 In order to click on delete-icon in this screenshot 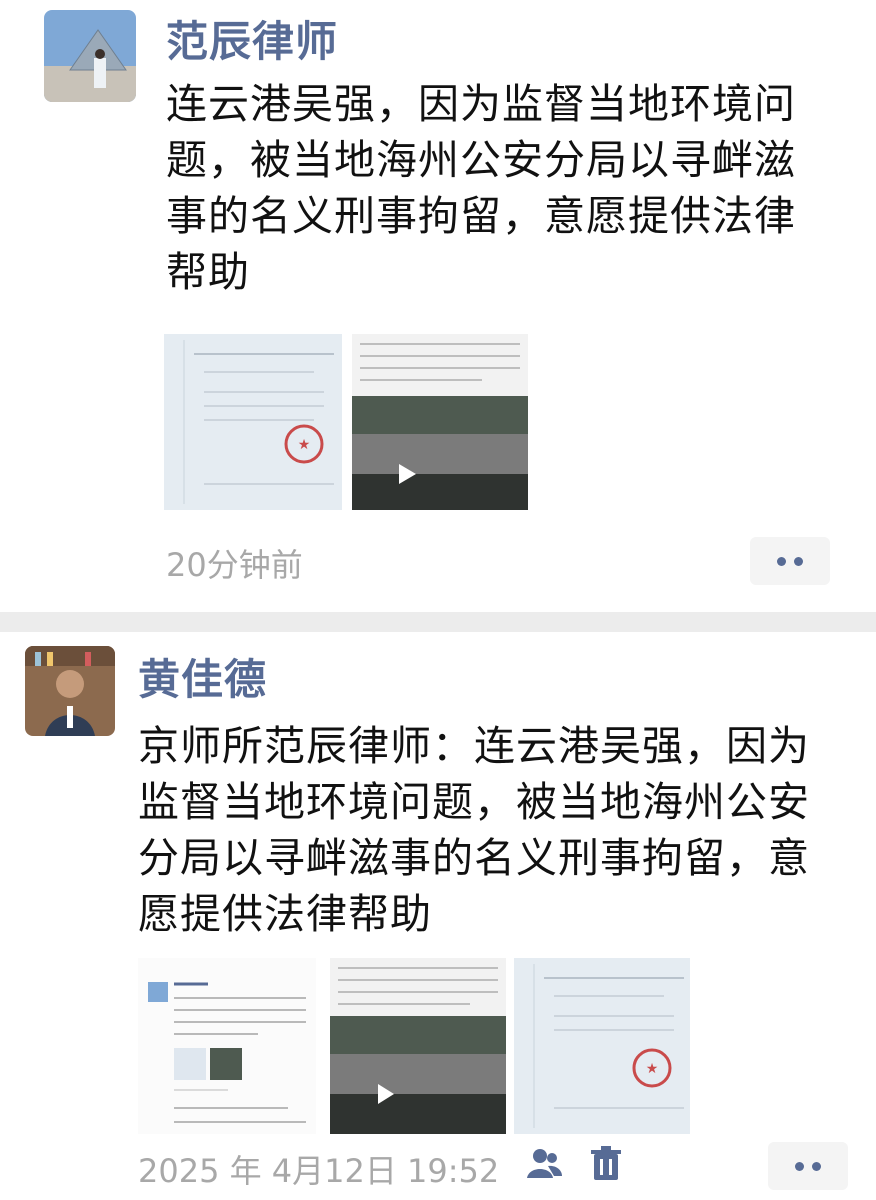, I will do `click(606, 1164)`.